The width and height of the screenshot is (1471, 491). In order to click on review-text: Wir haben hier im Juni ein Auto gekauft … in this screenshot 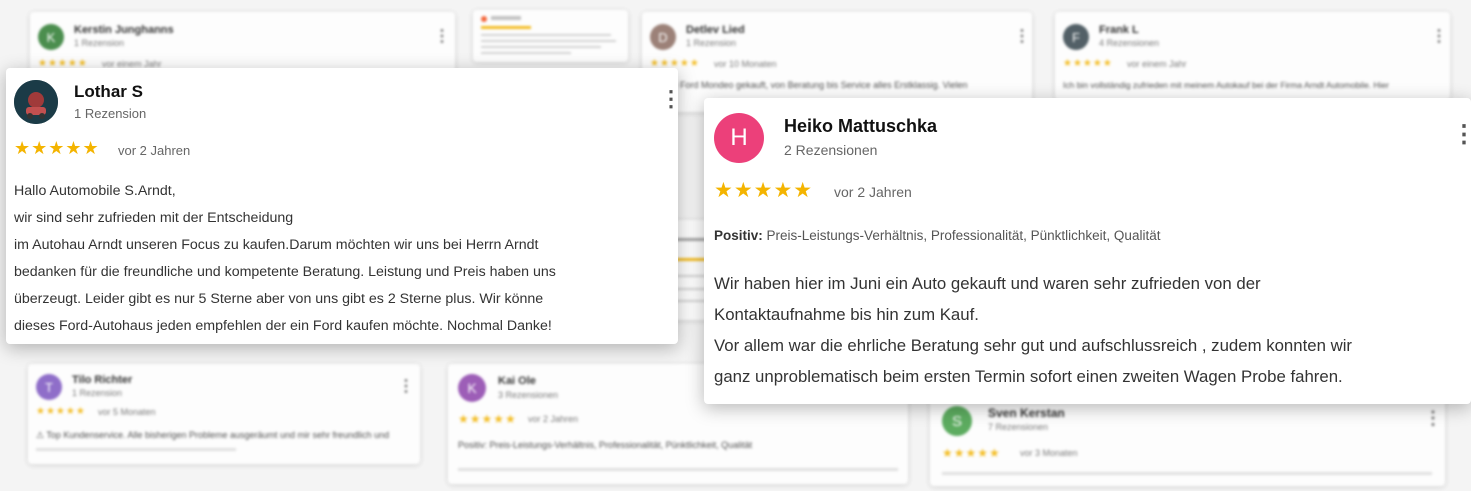, I will do `click(1033, 330)`.